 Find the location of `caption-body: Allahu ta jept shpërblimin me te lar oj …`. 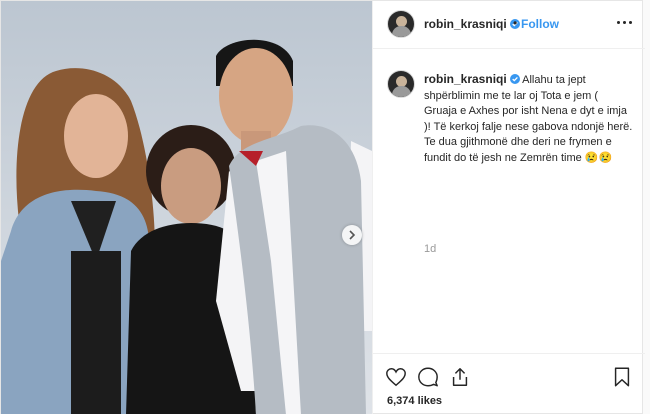

caption-body: Allahu ta jept shpërblimin me te lar oj … is located at coordinates (528, 119).